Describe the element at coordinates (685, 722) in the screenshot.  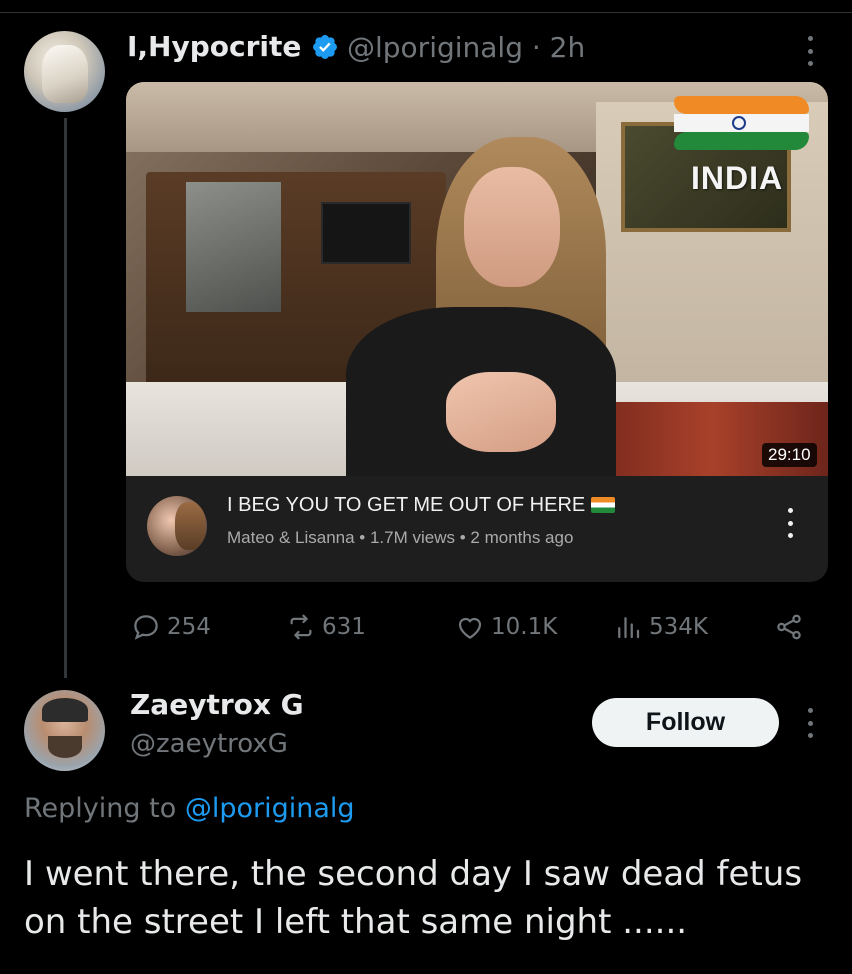
I see `follow-button: Follow` at that location.